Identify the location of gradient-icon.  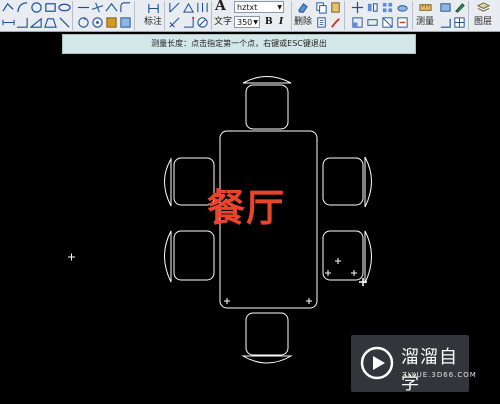
(125, 22).